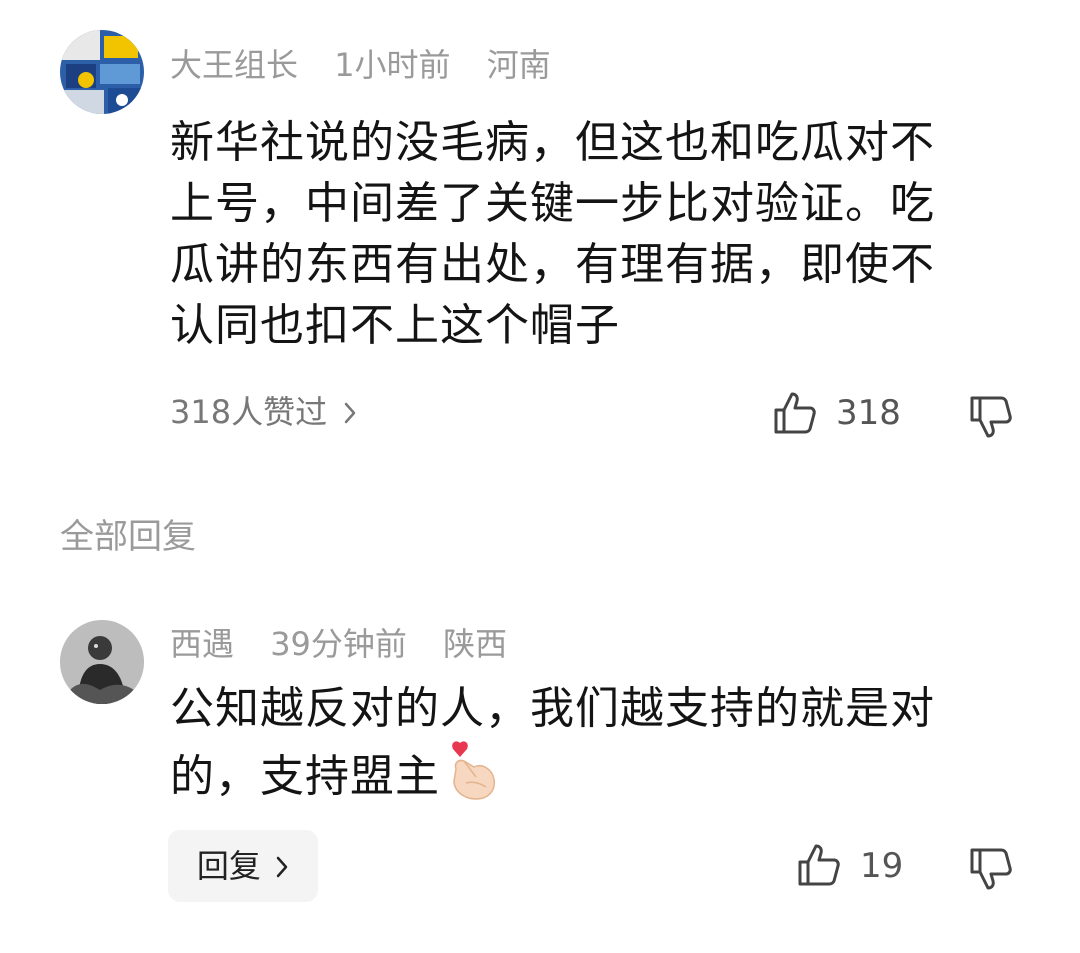 The width and height of the screenshot is (1080, 953). I want to click on reply-meta: 西遇 39分钟前 陕西, so click(351, 644).